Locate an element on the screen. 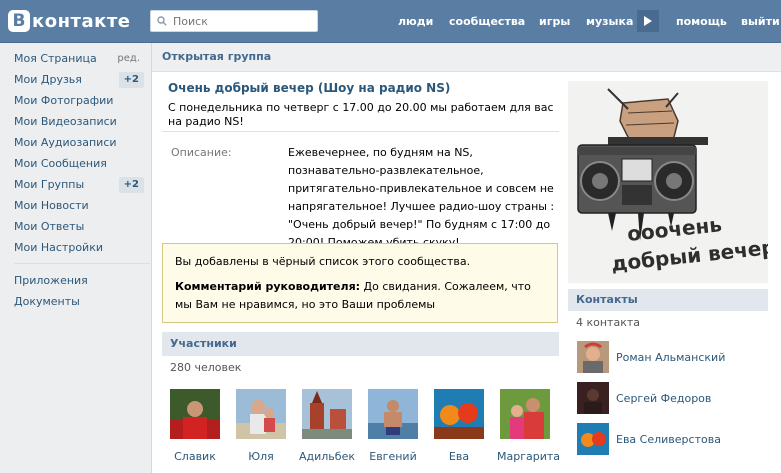  contact-name: Сергей Федоров is located at coordinates (664, 398).